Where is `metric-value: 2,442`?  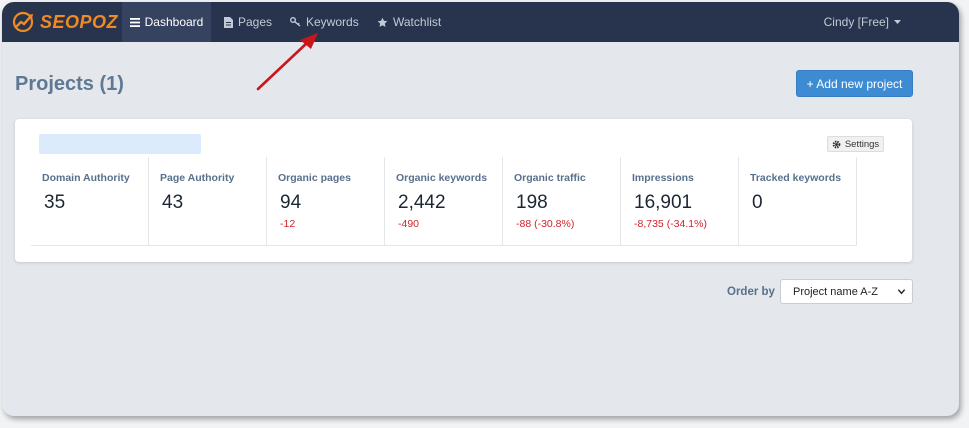
metric-value: 2,442 is located at coordinates (422, 202).